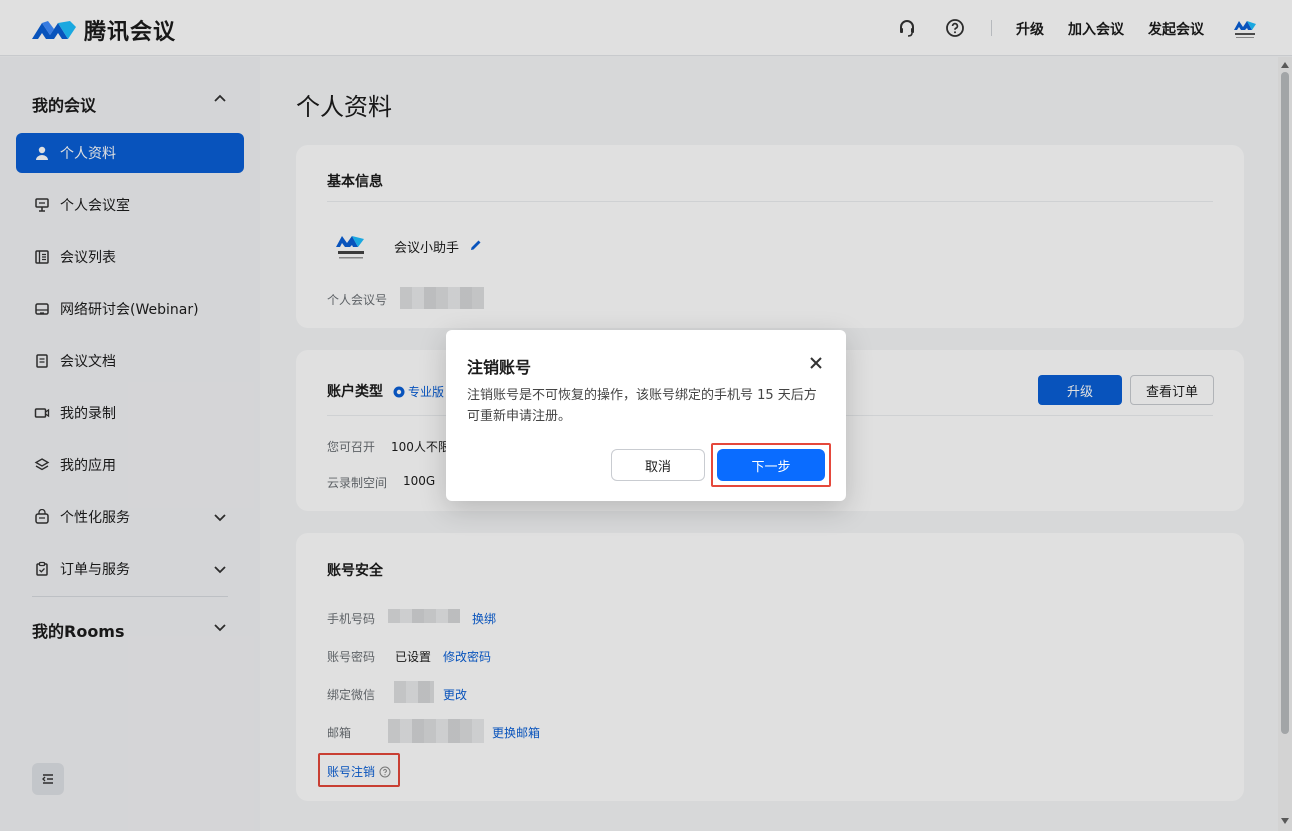  Describe the element at coordinates (816, 363) in the screenshot. I see `close-icon` at that location.